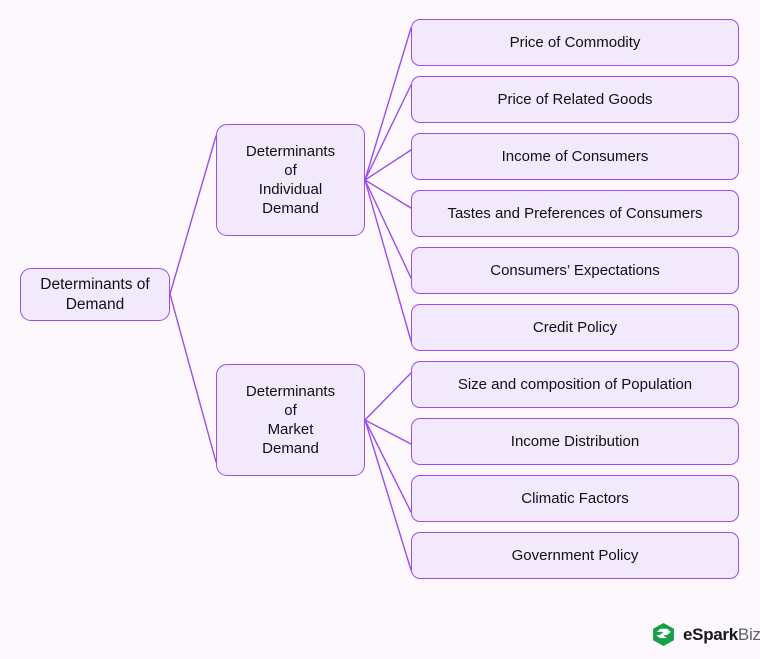  I want to click on branch-individual-line-1: Determinants, so click(290, 151).